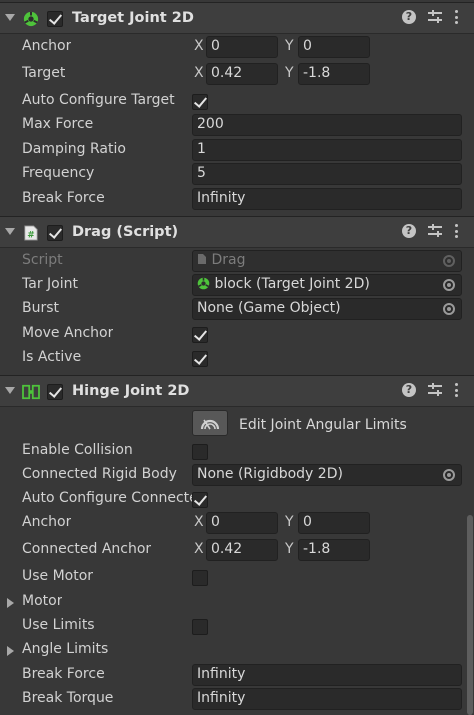 The height and width of the screenshot is (715, 474). Describe the element at coordinates (31, 392) in the screenshot. I see `hinge-joint-icon` at that location.